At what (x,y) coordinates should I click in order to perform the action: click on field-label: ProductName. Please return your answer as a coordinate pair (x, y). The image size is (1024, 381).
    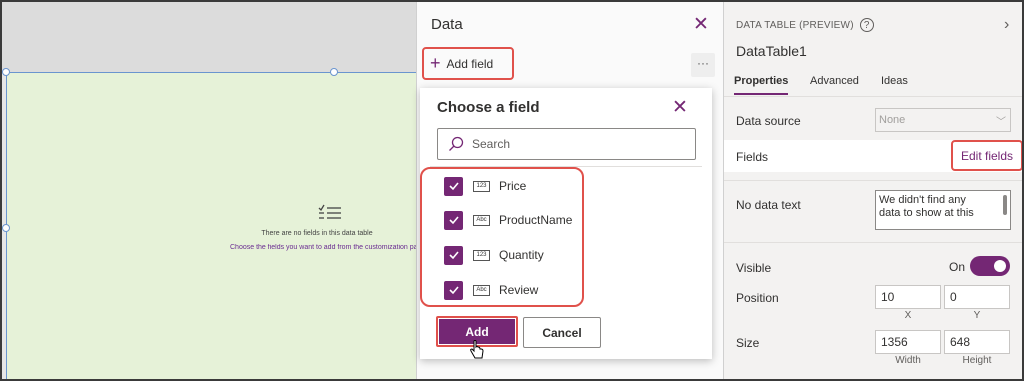
    Looking at the image, I should click on (536, 220).